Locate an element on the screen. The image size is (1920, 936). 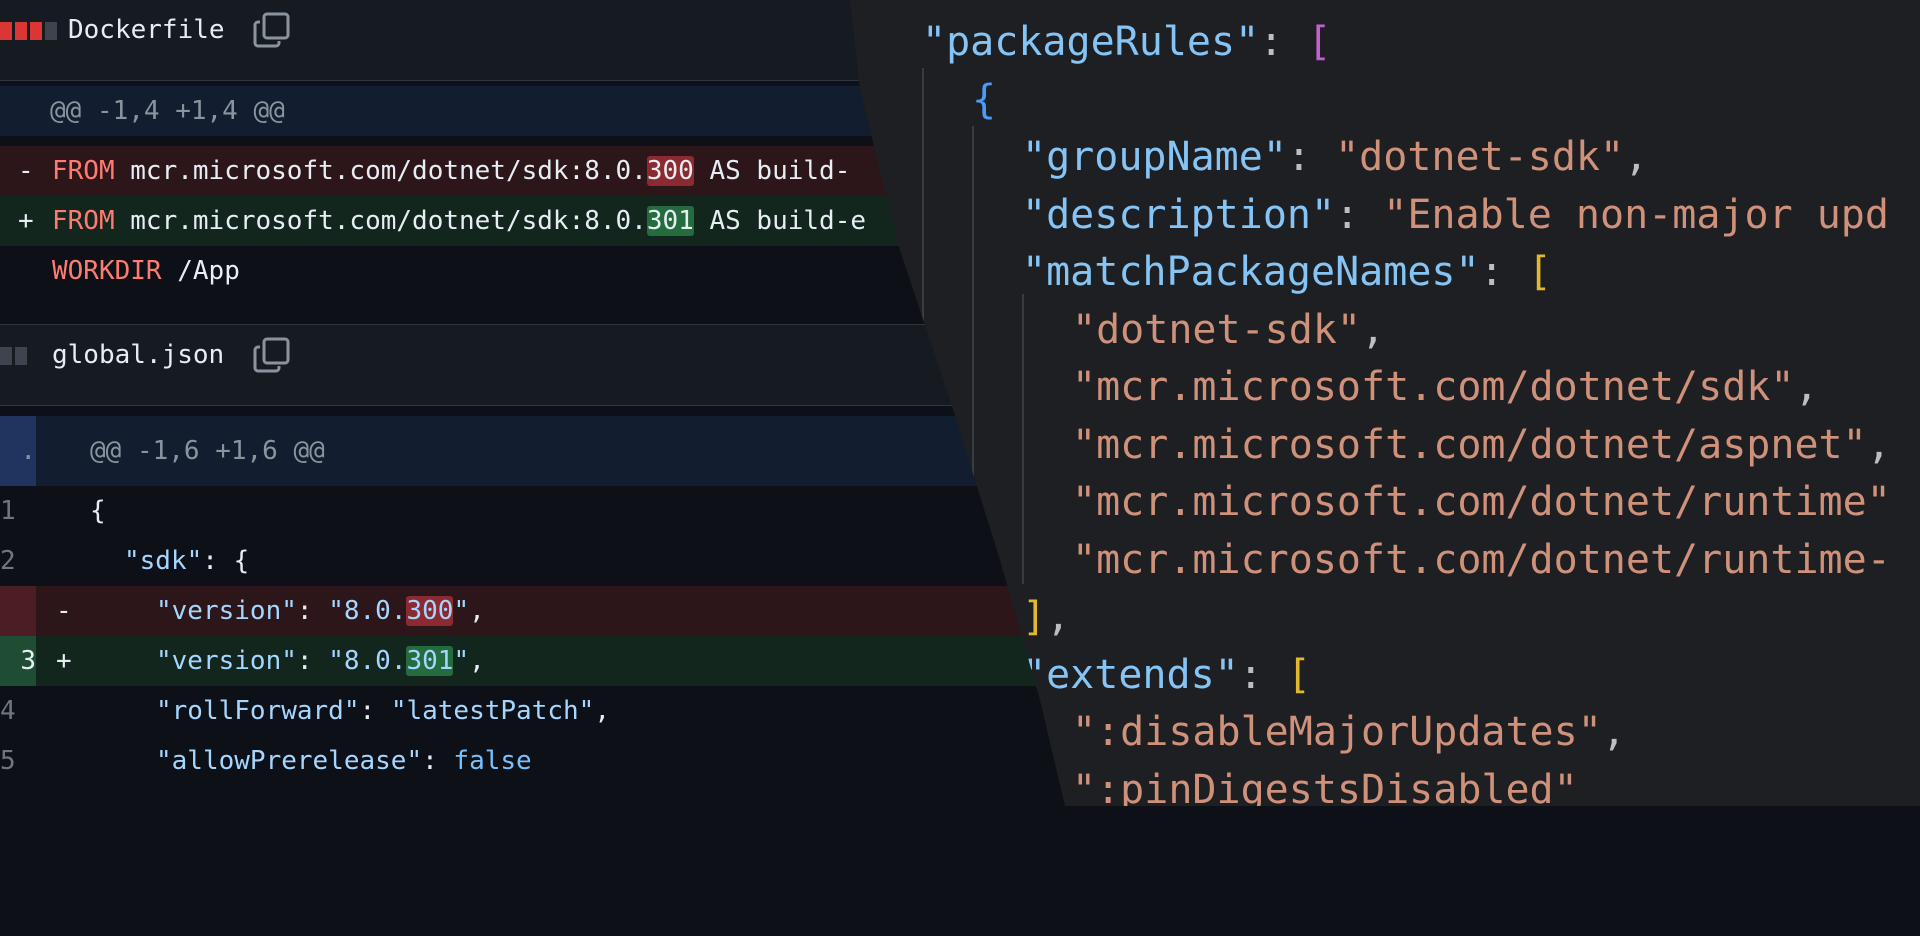
diff-line-context: 2 "sdk": { is located at coordinates (550, 561).